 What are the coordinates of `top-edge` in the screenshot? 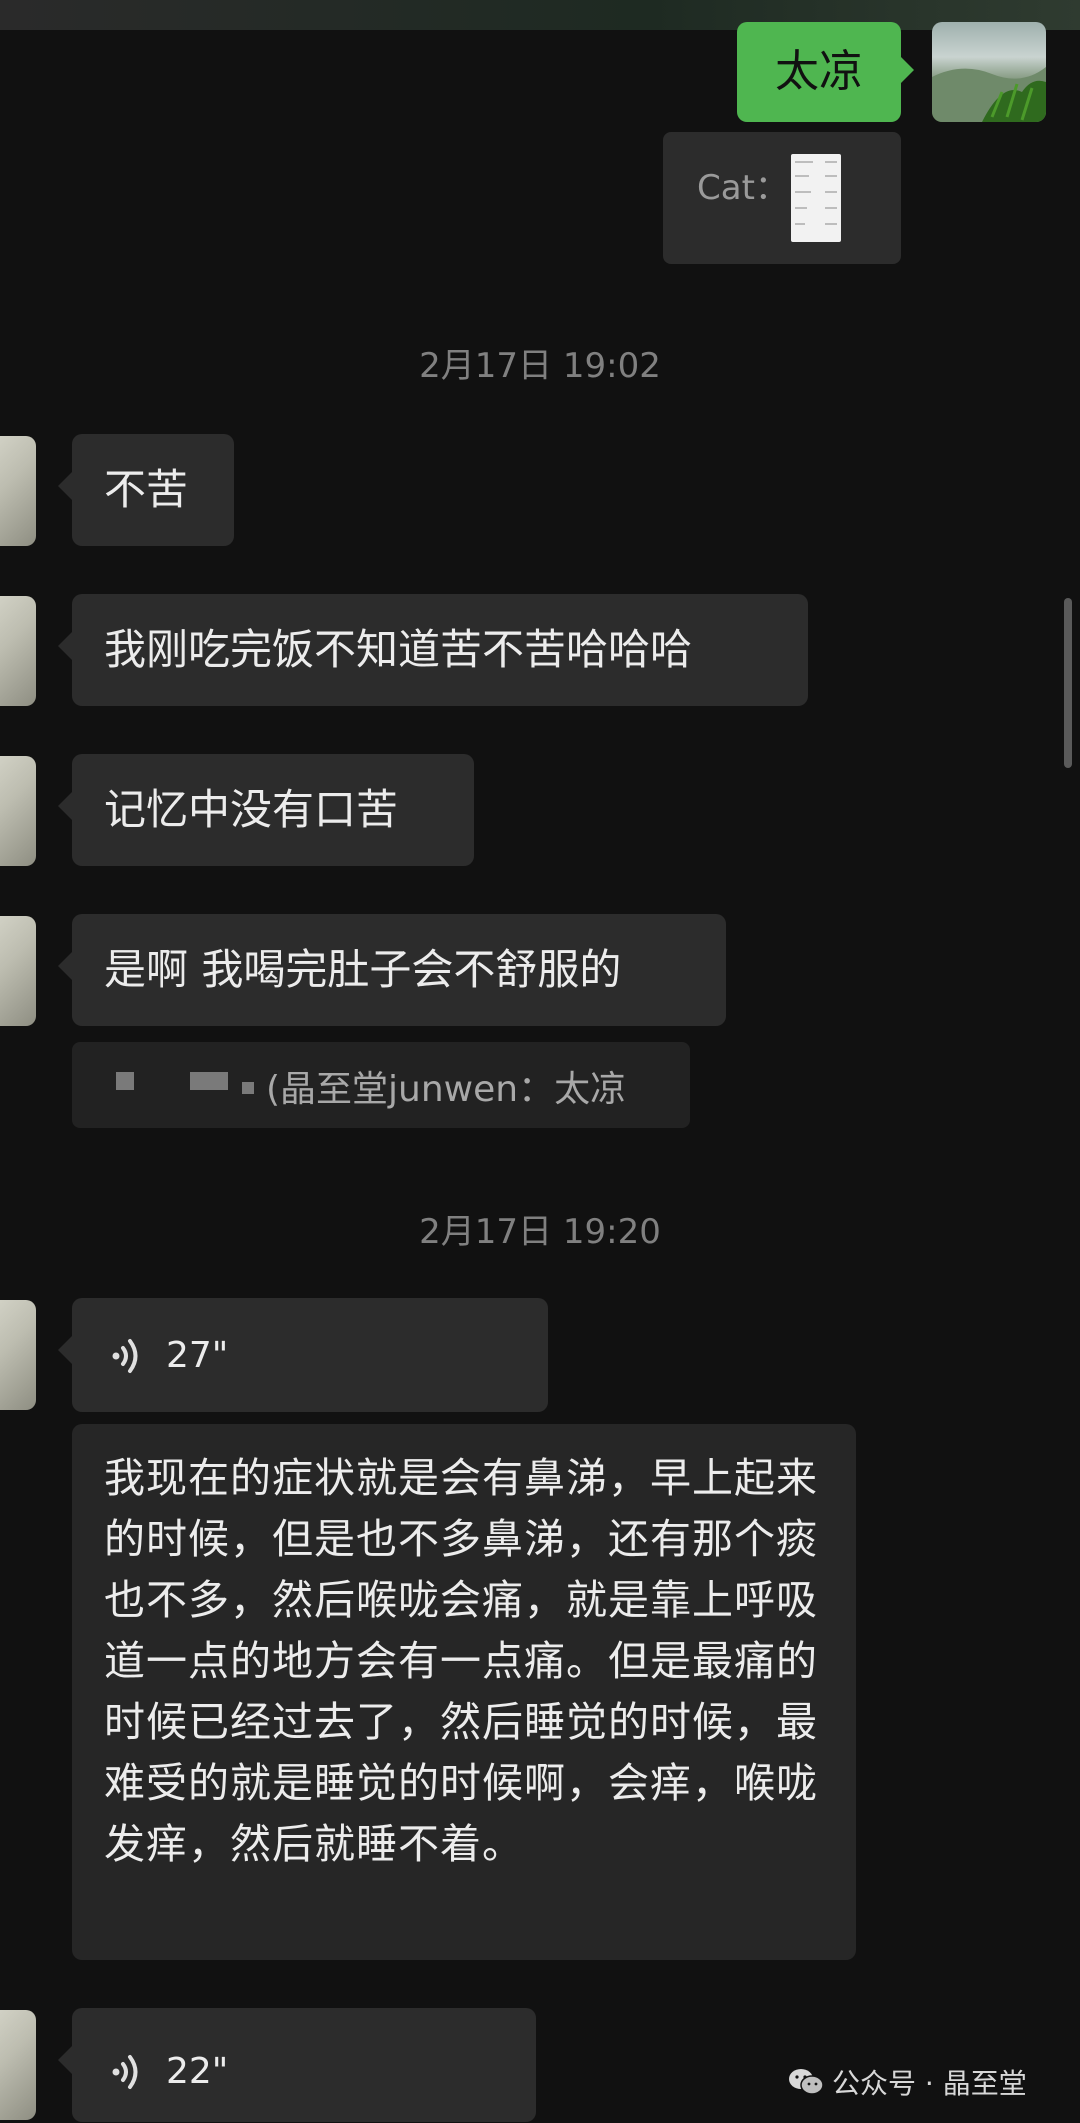 It's located at (540, 15).